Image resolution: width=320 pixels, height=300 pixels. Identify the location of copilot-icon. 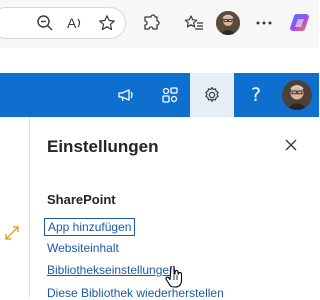
(301, 23).